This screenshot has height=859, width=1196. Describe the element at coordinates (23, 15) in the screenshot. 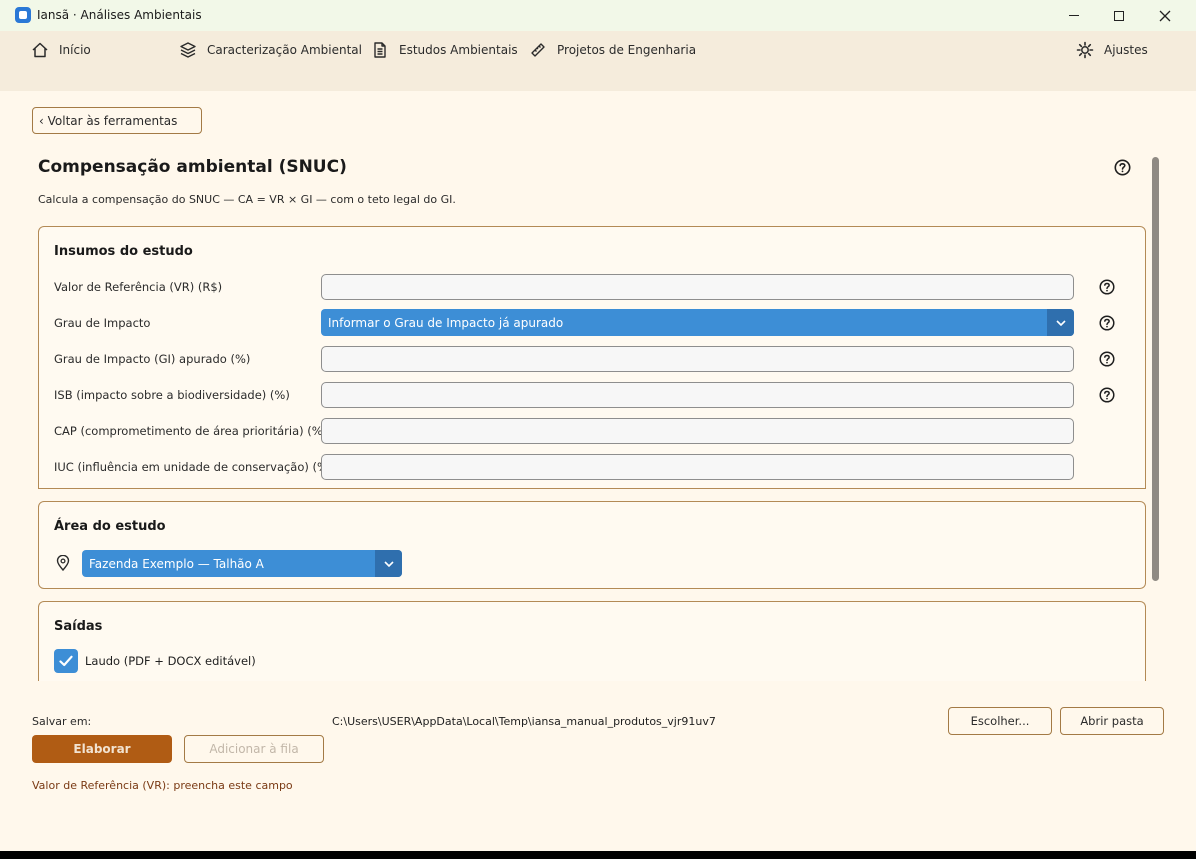

I see `app-logo-icon` at that location.